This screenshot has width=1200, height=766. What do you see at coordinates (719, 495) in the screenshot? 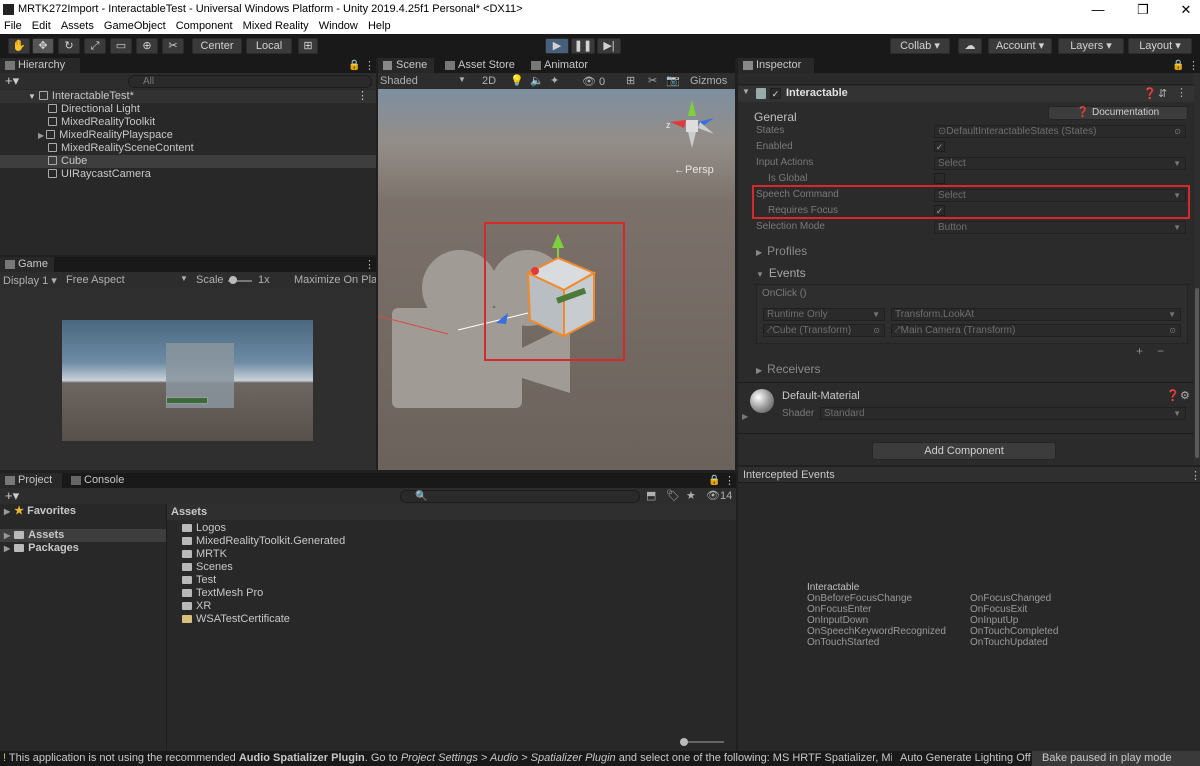
I see `hidden-packages-toggle: 👁14` at bounding box center [719, 495].